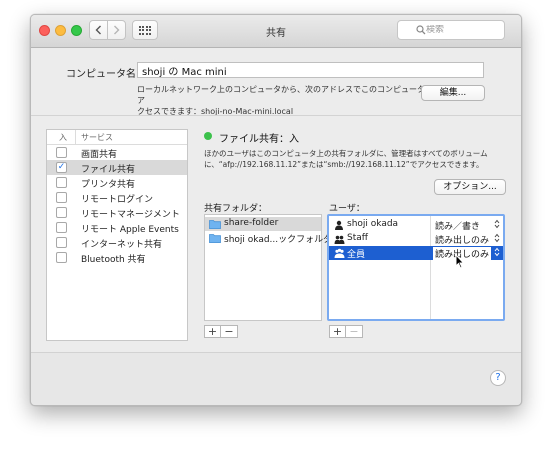 This screenshot has height=449, width=550. What do you see at coordinates (276, 31) in the screenshot?
I see `title-bar: 共有` at bounding box center [276, 31].